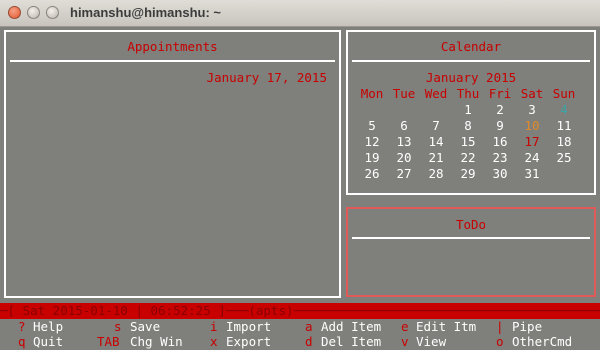 This screenshot has height=350, width=600. Describe the element at coordinates (214, 326) in the screenshot. I see `shortcut-key: i` at that location.